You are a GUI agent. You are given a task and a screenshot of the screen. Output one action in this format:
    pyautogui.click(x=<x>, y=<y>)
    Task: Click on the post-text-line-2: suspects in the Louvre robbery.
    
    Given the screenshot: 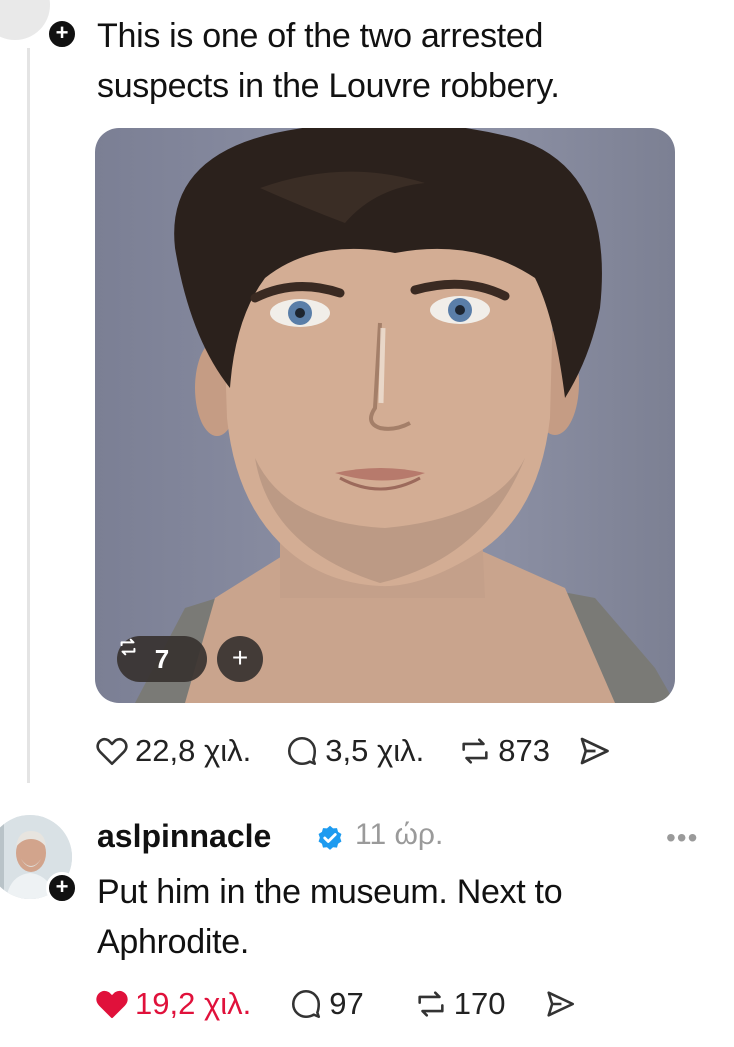 What is the action you would take?
    pyautogui.click(x=328, y=86)
    